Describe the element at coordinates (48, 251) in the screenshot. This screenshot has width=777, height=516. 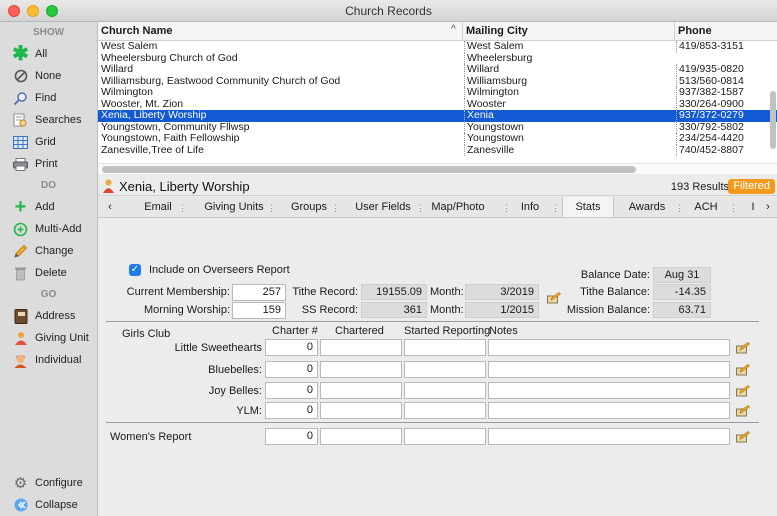
I see `sidebar-item-change: Change` at that location.